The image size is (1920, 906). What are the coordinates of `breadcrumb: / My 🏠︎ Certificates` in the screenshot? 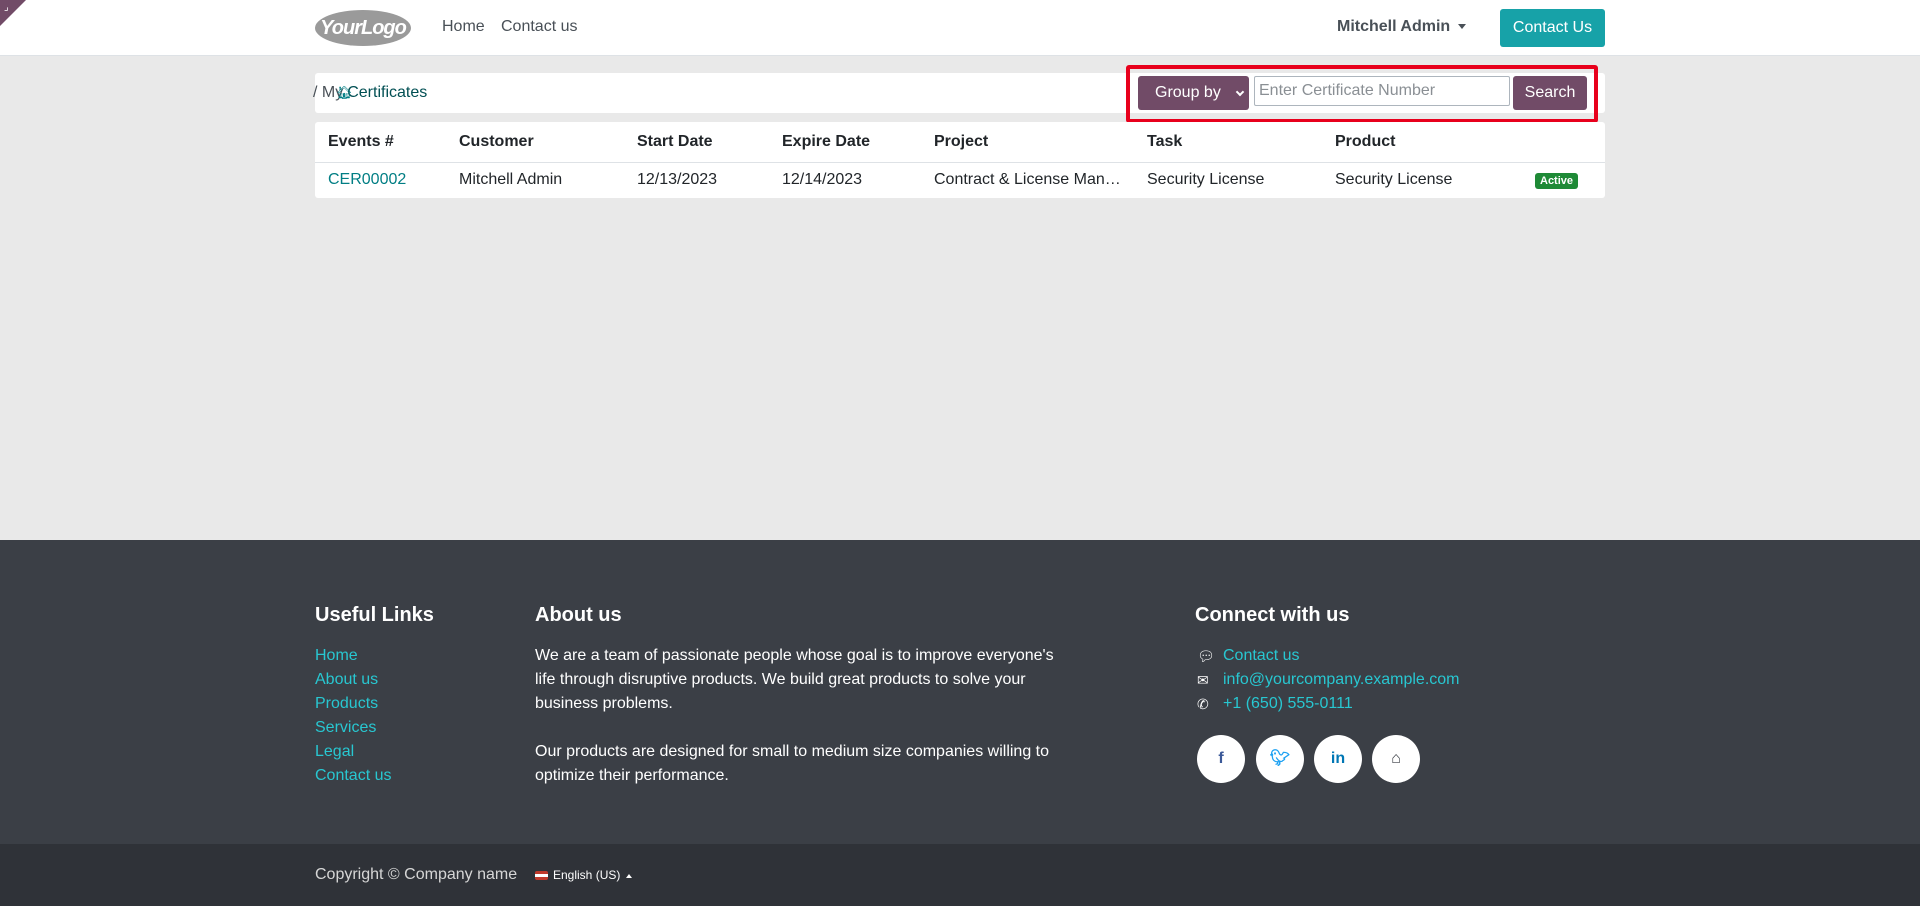 It's located at (370, 93).